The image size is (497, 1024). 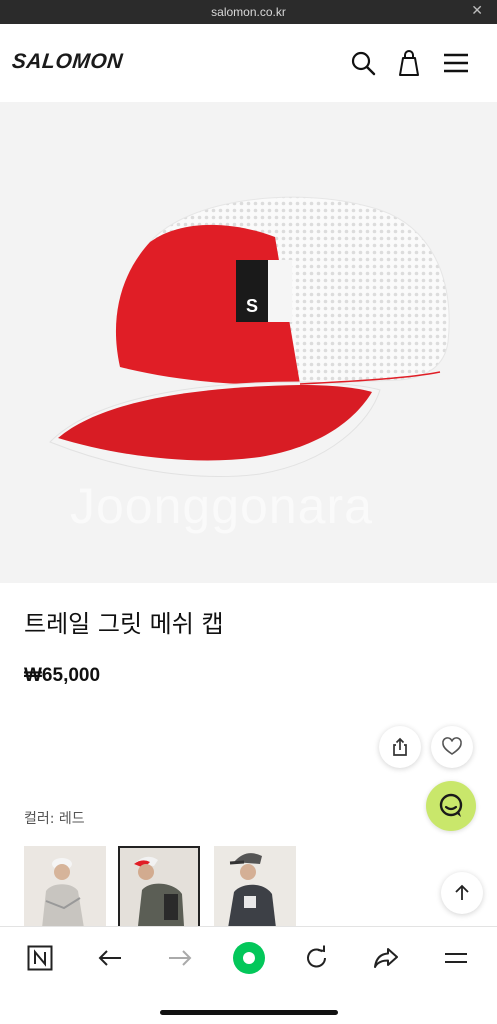 I want to click on heart-icon, so click(x=452, y=747).